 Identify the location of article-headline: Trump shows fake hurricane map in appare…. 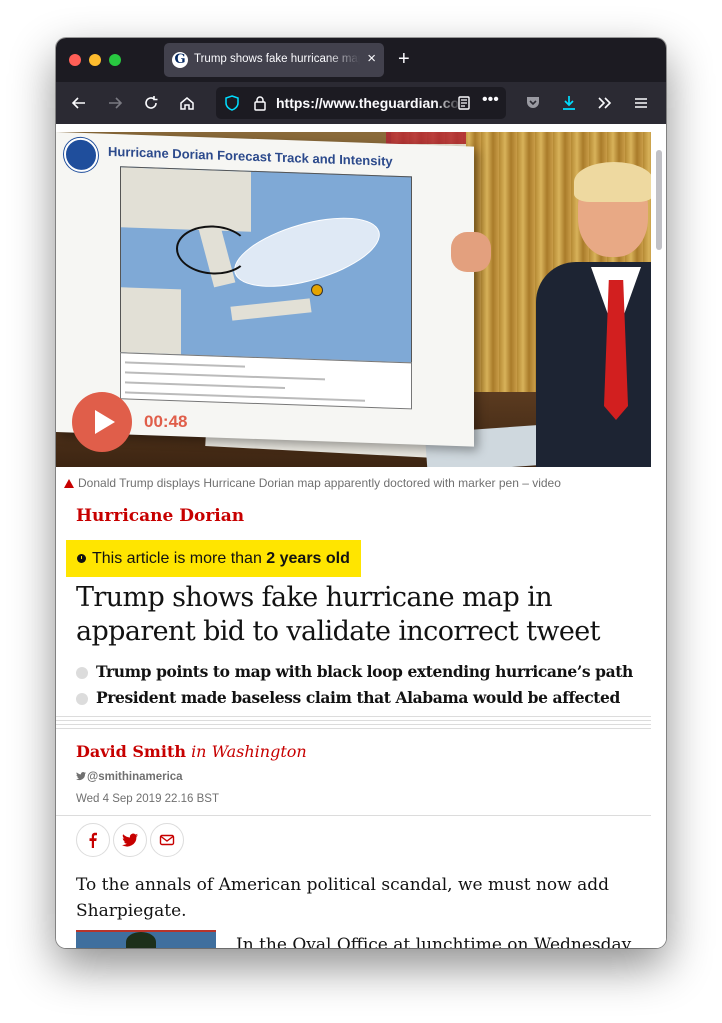
(338, 614).